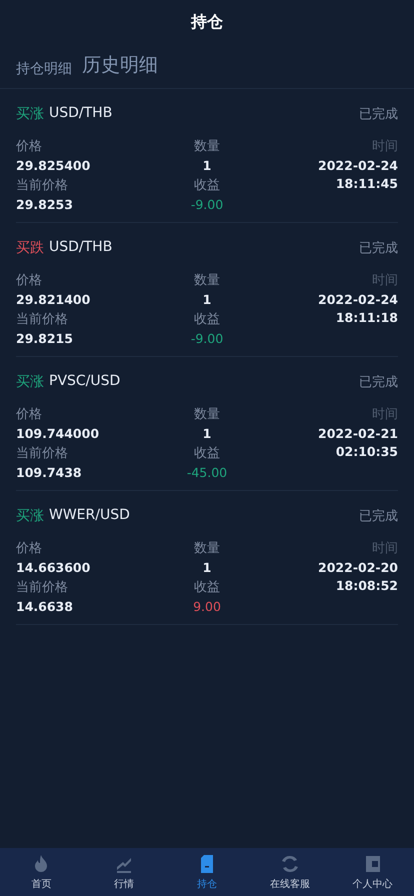 The image size is (414, 896). Describe the element at coordinates (367, 183) in the screenshot. I see `time-value: 18:11:45` at that location.